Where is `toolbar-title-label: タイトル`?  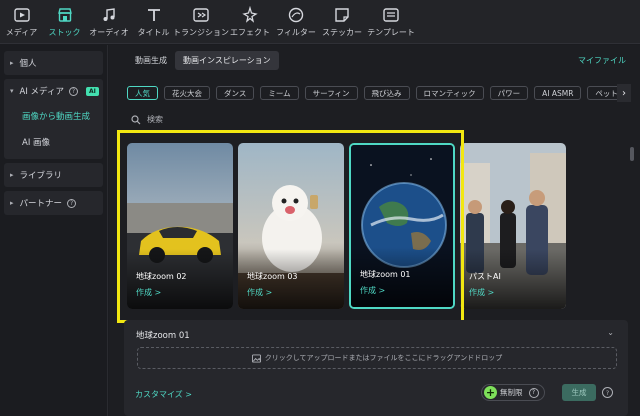 toolbar-title-label: タイトル is located at coordinates (153, 32).